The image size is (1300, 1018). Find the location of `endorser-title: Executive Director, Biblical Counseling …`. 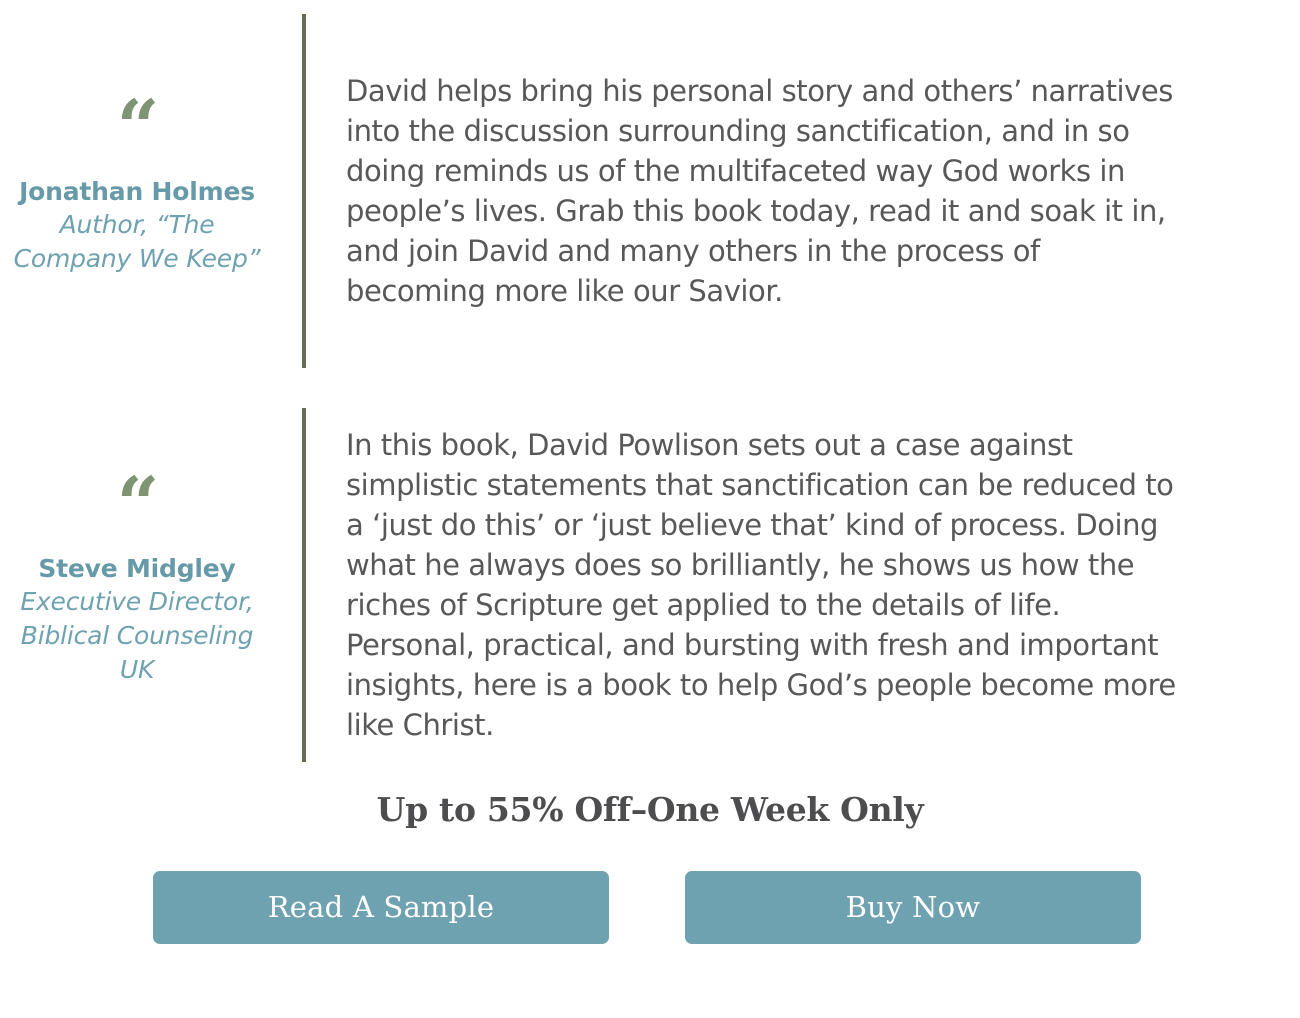

endorser-title: Executive Director, Biblical Counseling … is located at coordinates (137, 635).